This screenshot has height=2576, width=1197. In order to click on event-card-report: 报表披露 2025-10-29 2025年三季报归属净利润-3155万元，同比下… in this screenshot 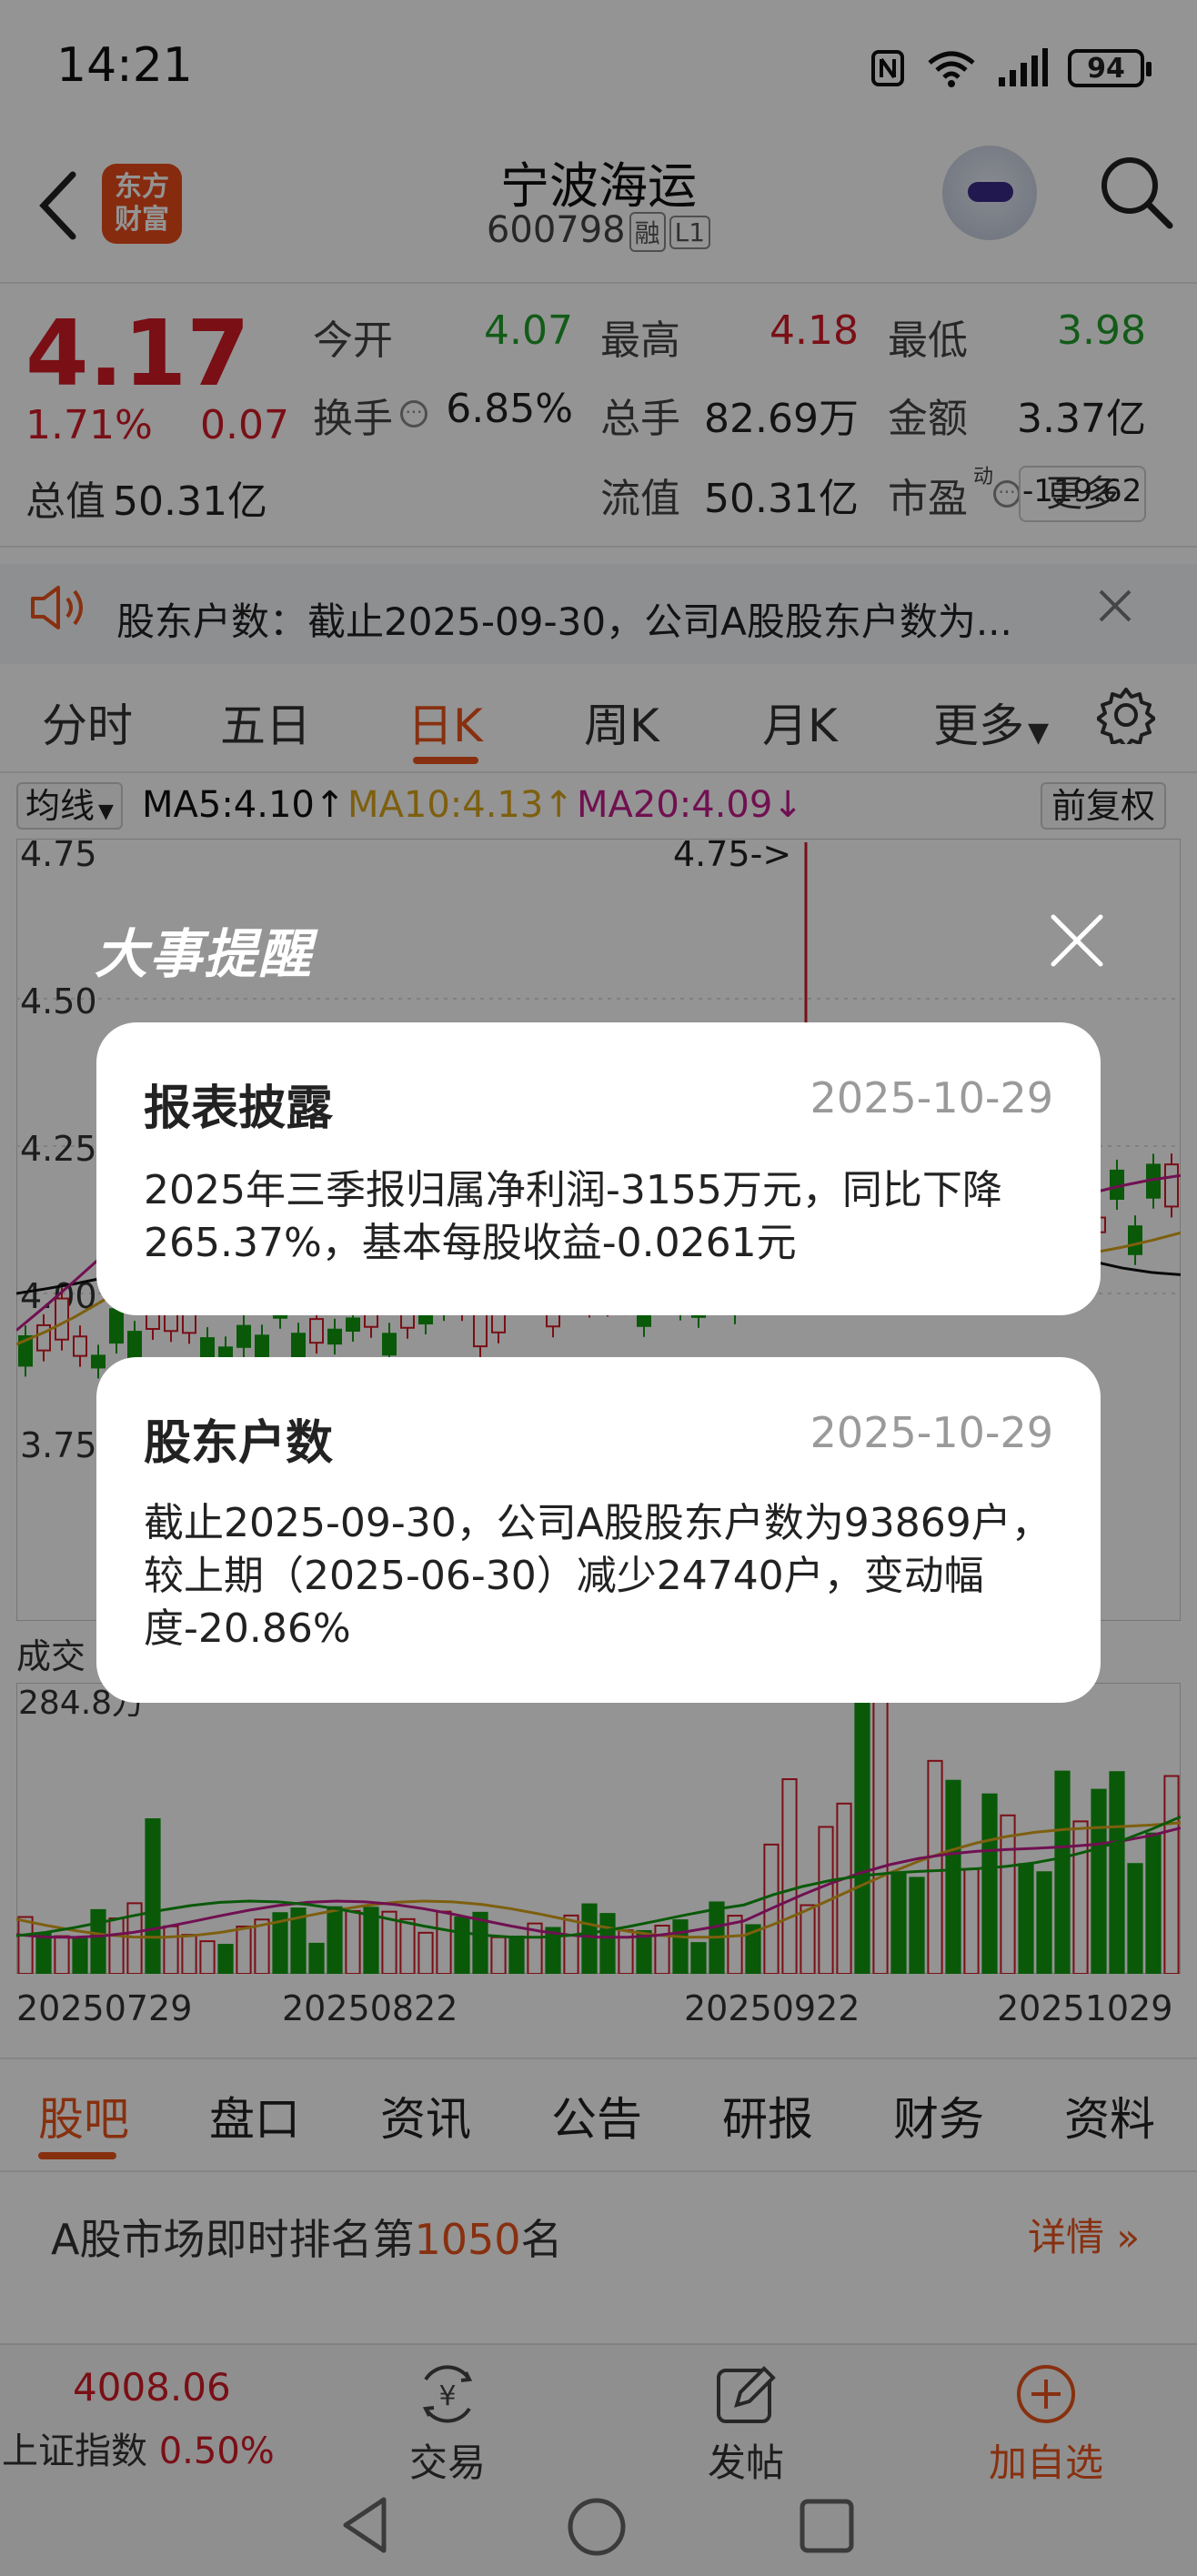, I will do `click(598, 1168)`.